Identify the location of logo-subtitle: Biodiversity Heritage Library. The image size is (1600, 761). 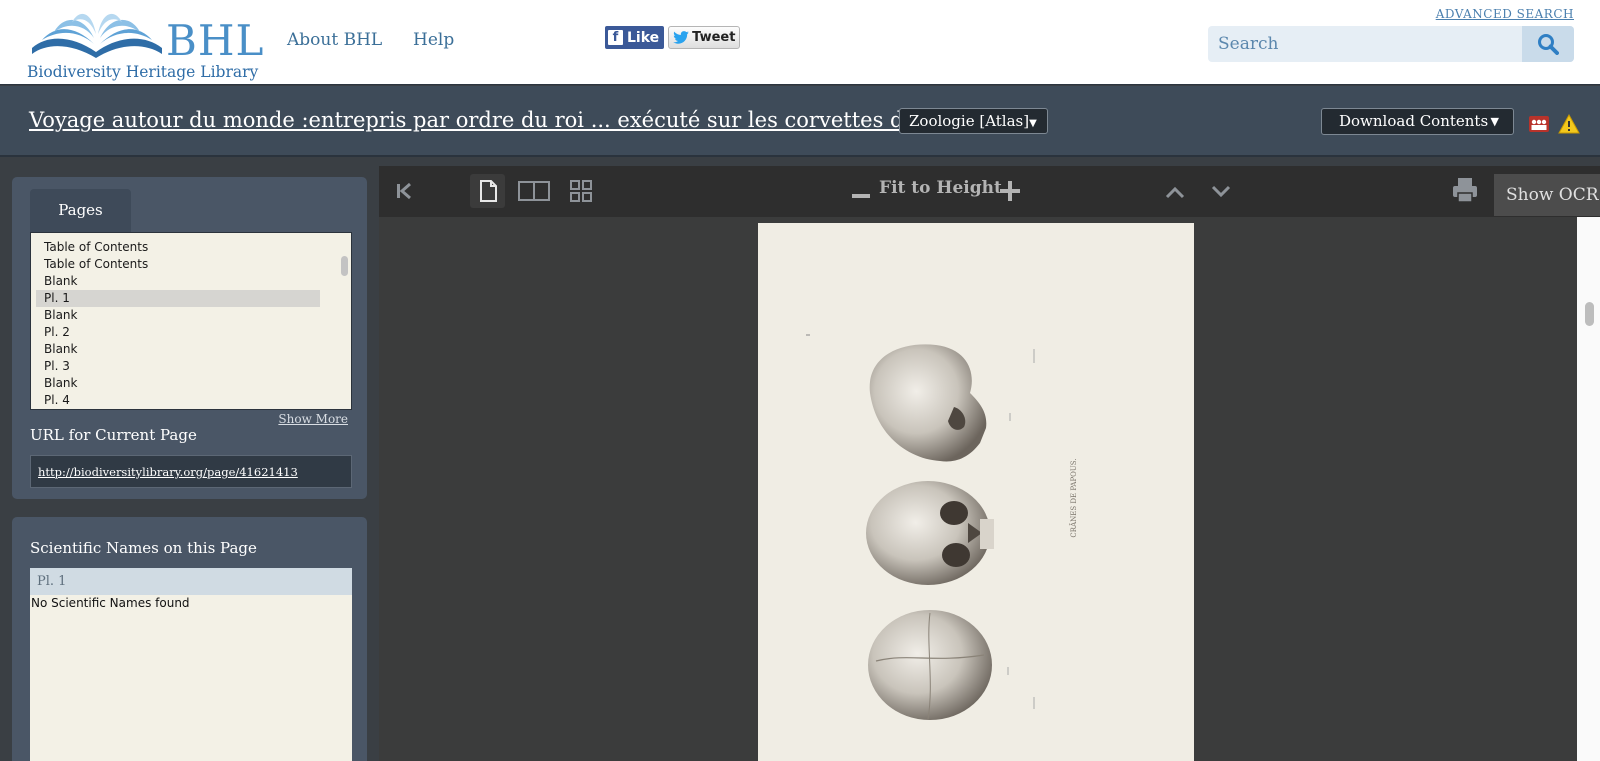
(143, 72).